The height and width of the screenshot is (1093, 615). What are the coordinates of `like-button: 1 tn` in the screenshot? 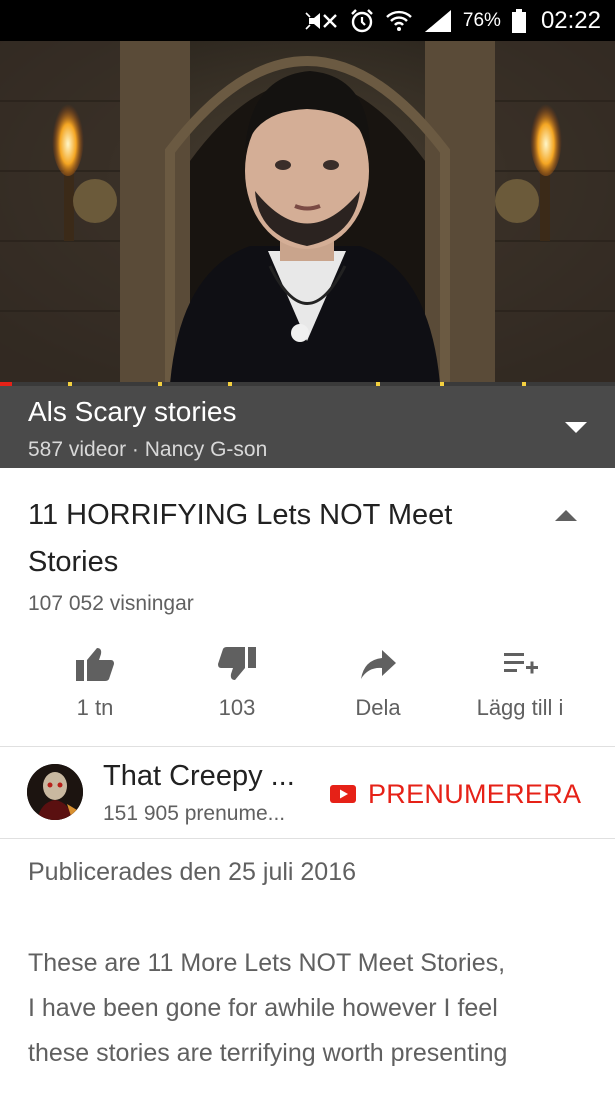 It's located at (95, 686).